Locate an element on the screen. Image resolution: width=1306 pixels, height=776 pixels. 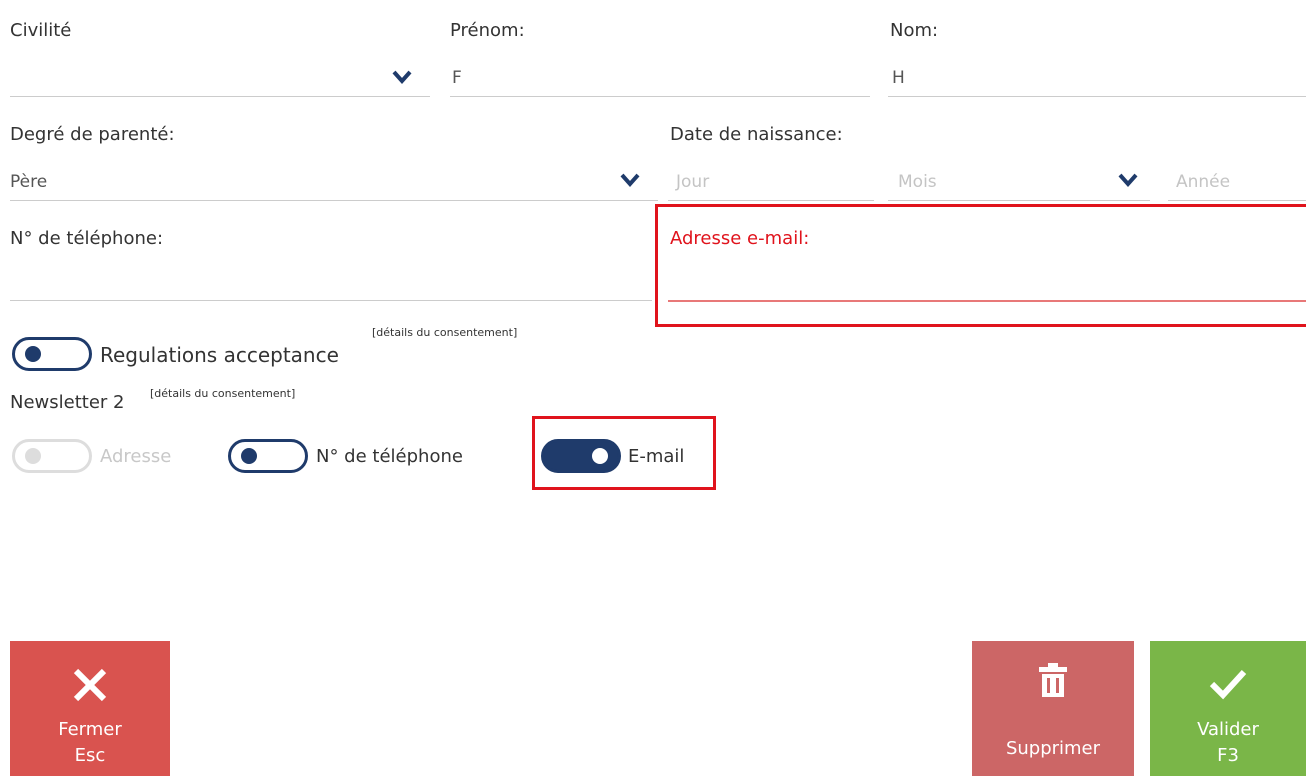
validate-button-shortcut: F3 is located at coordinates (1228, 755).